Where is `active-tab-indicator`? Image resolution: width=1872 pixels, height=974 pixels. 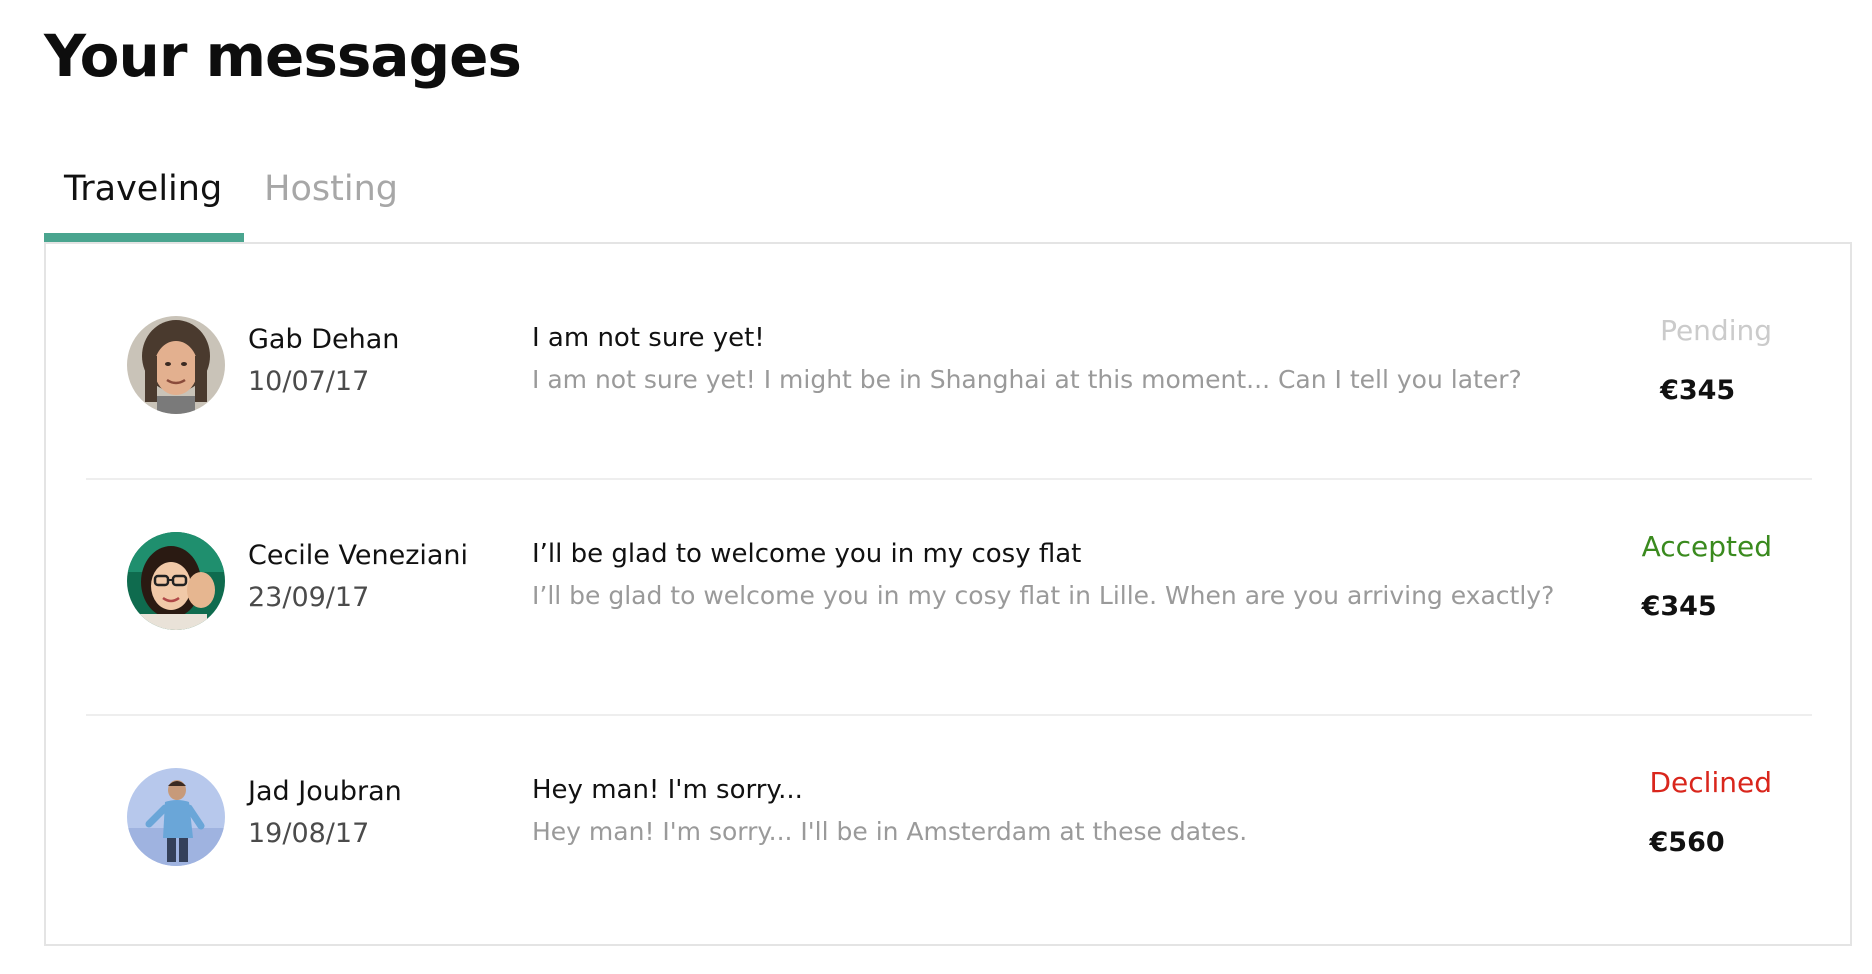
active-tab-indicator is located at coordinates (144, 237).